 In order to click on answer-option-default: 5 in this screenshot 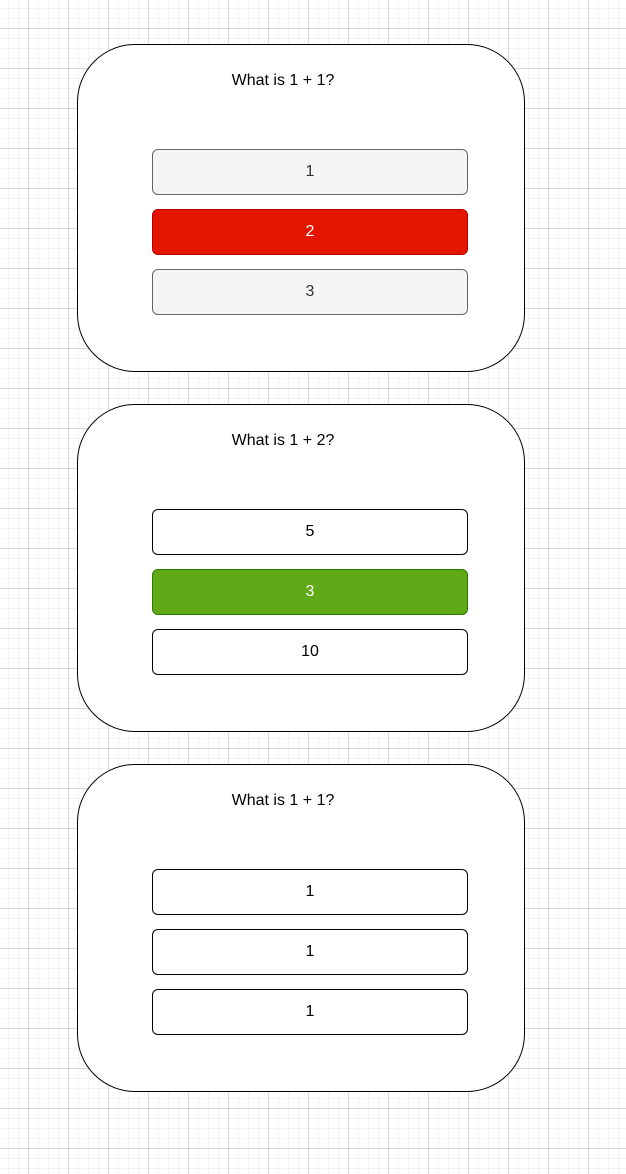, I will do `click(310, 532)`.